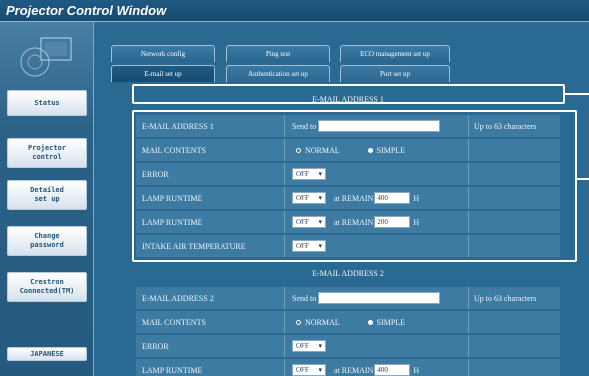 This screenshot has width=589, height=376. What do you see at coordinates (386, 322) in the screenshot?
I see `radio-simple: SIMPLE` at bounding box center [386, 322].